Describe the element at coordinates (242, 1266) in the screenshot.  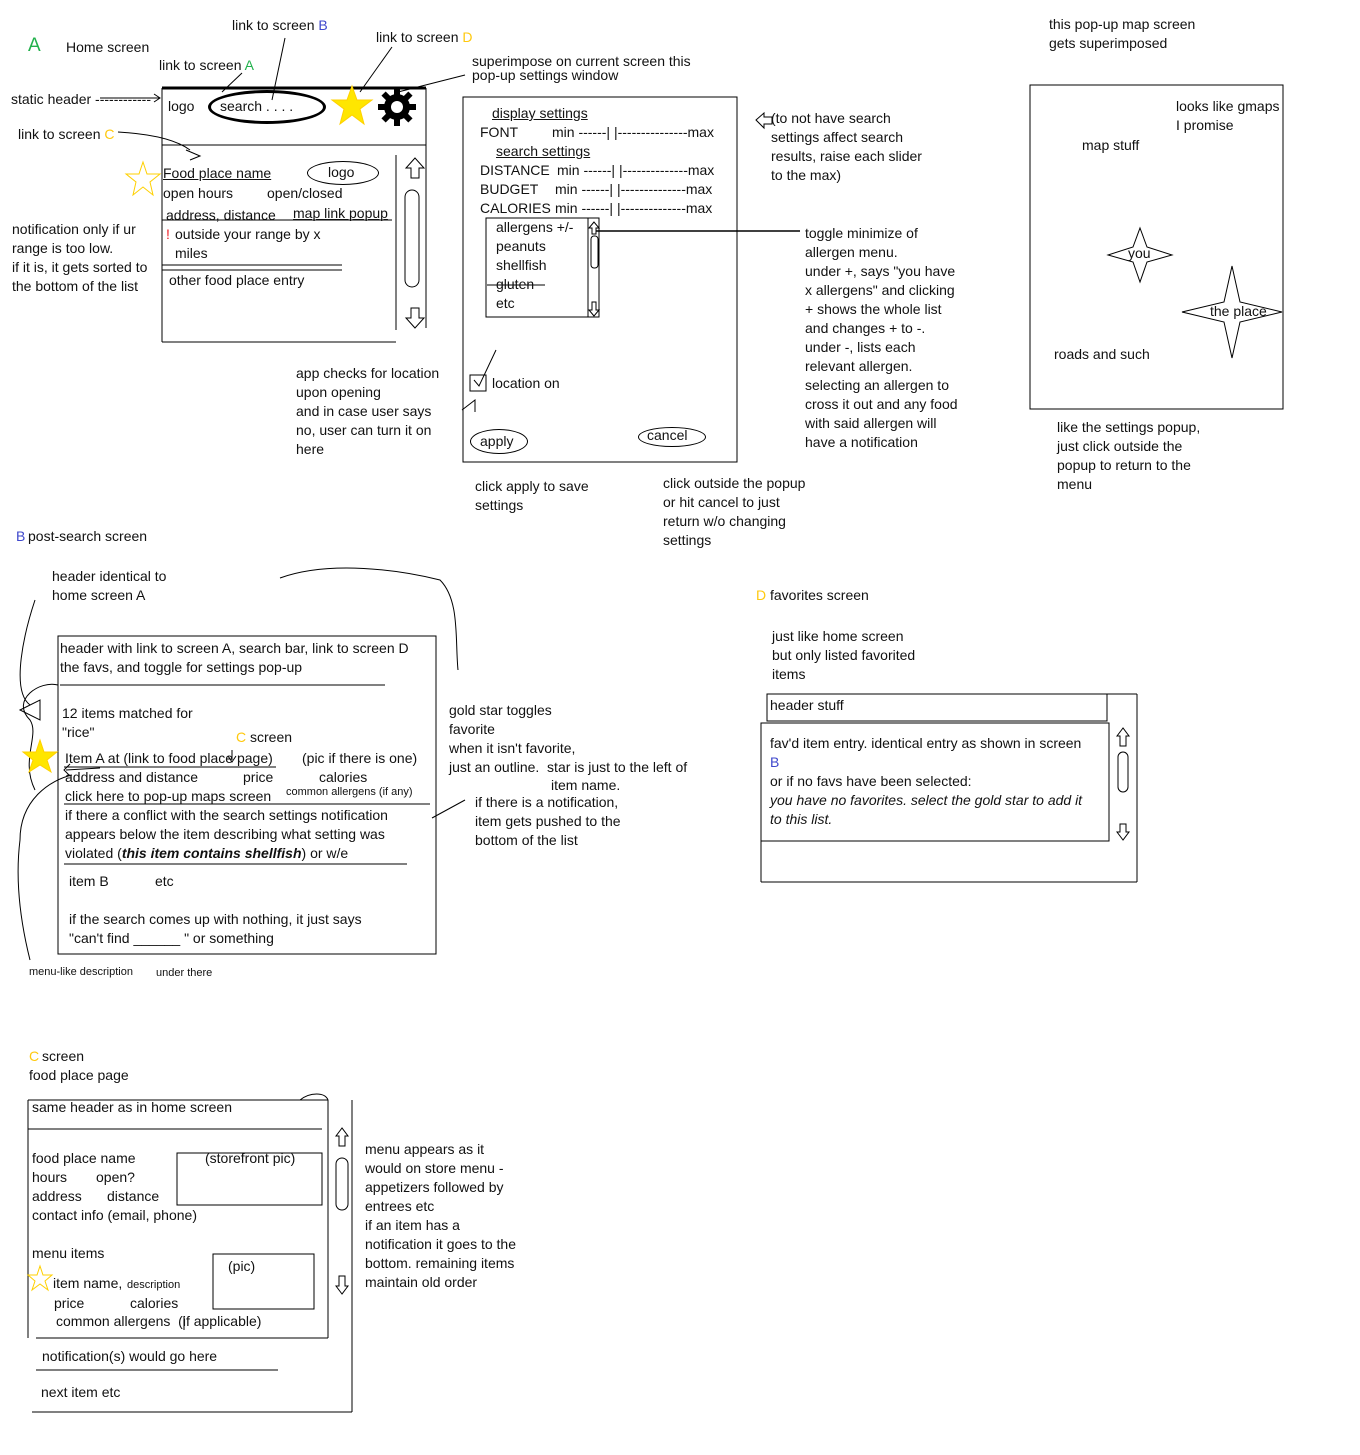
I see `menu-pic: (pic)` at that location.